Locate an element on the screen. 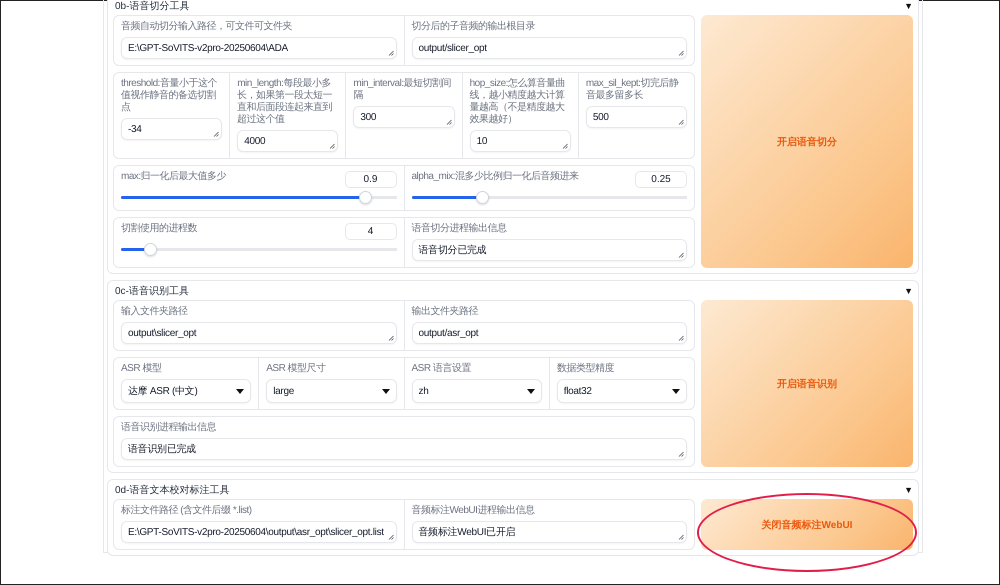  dropdown: float32 is located at coordinates (621, 391).